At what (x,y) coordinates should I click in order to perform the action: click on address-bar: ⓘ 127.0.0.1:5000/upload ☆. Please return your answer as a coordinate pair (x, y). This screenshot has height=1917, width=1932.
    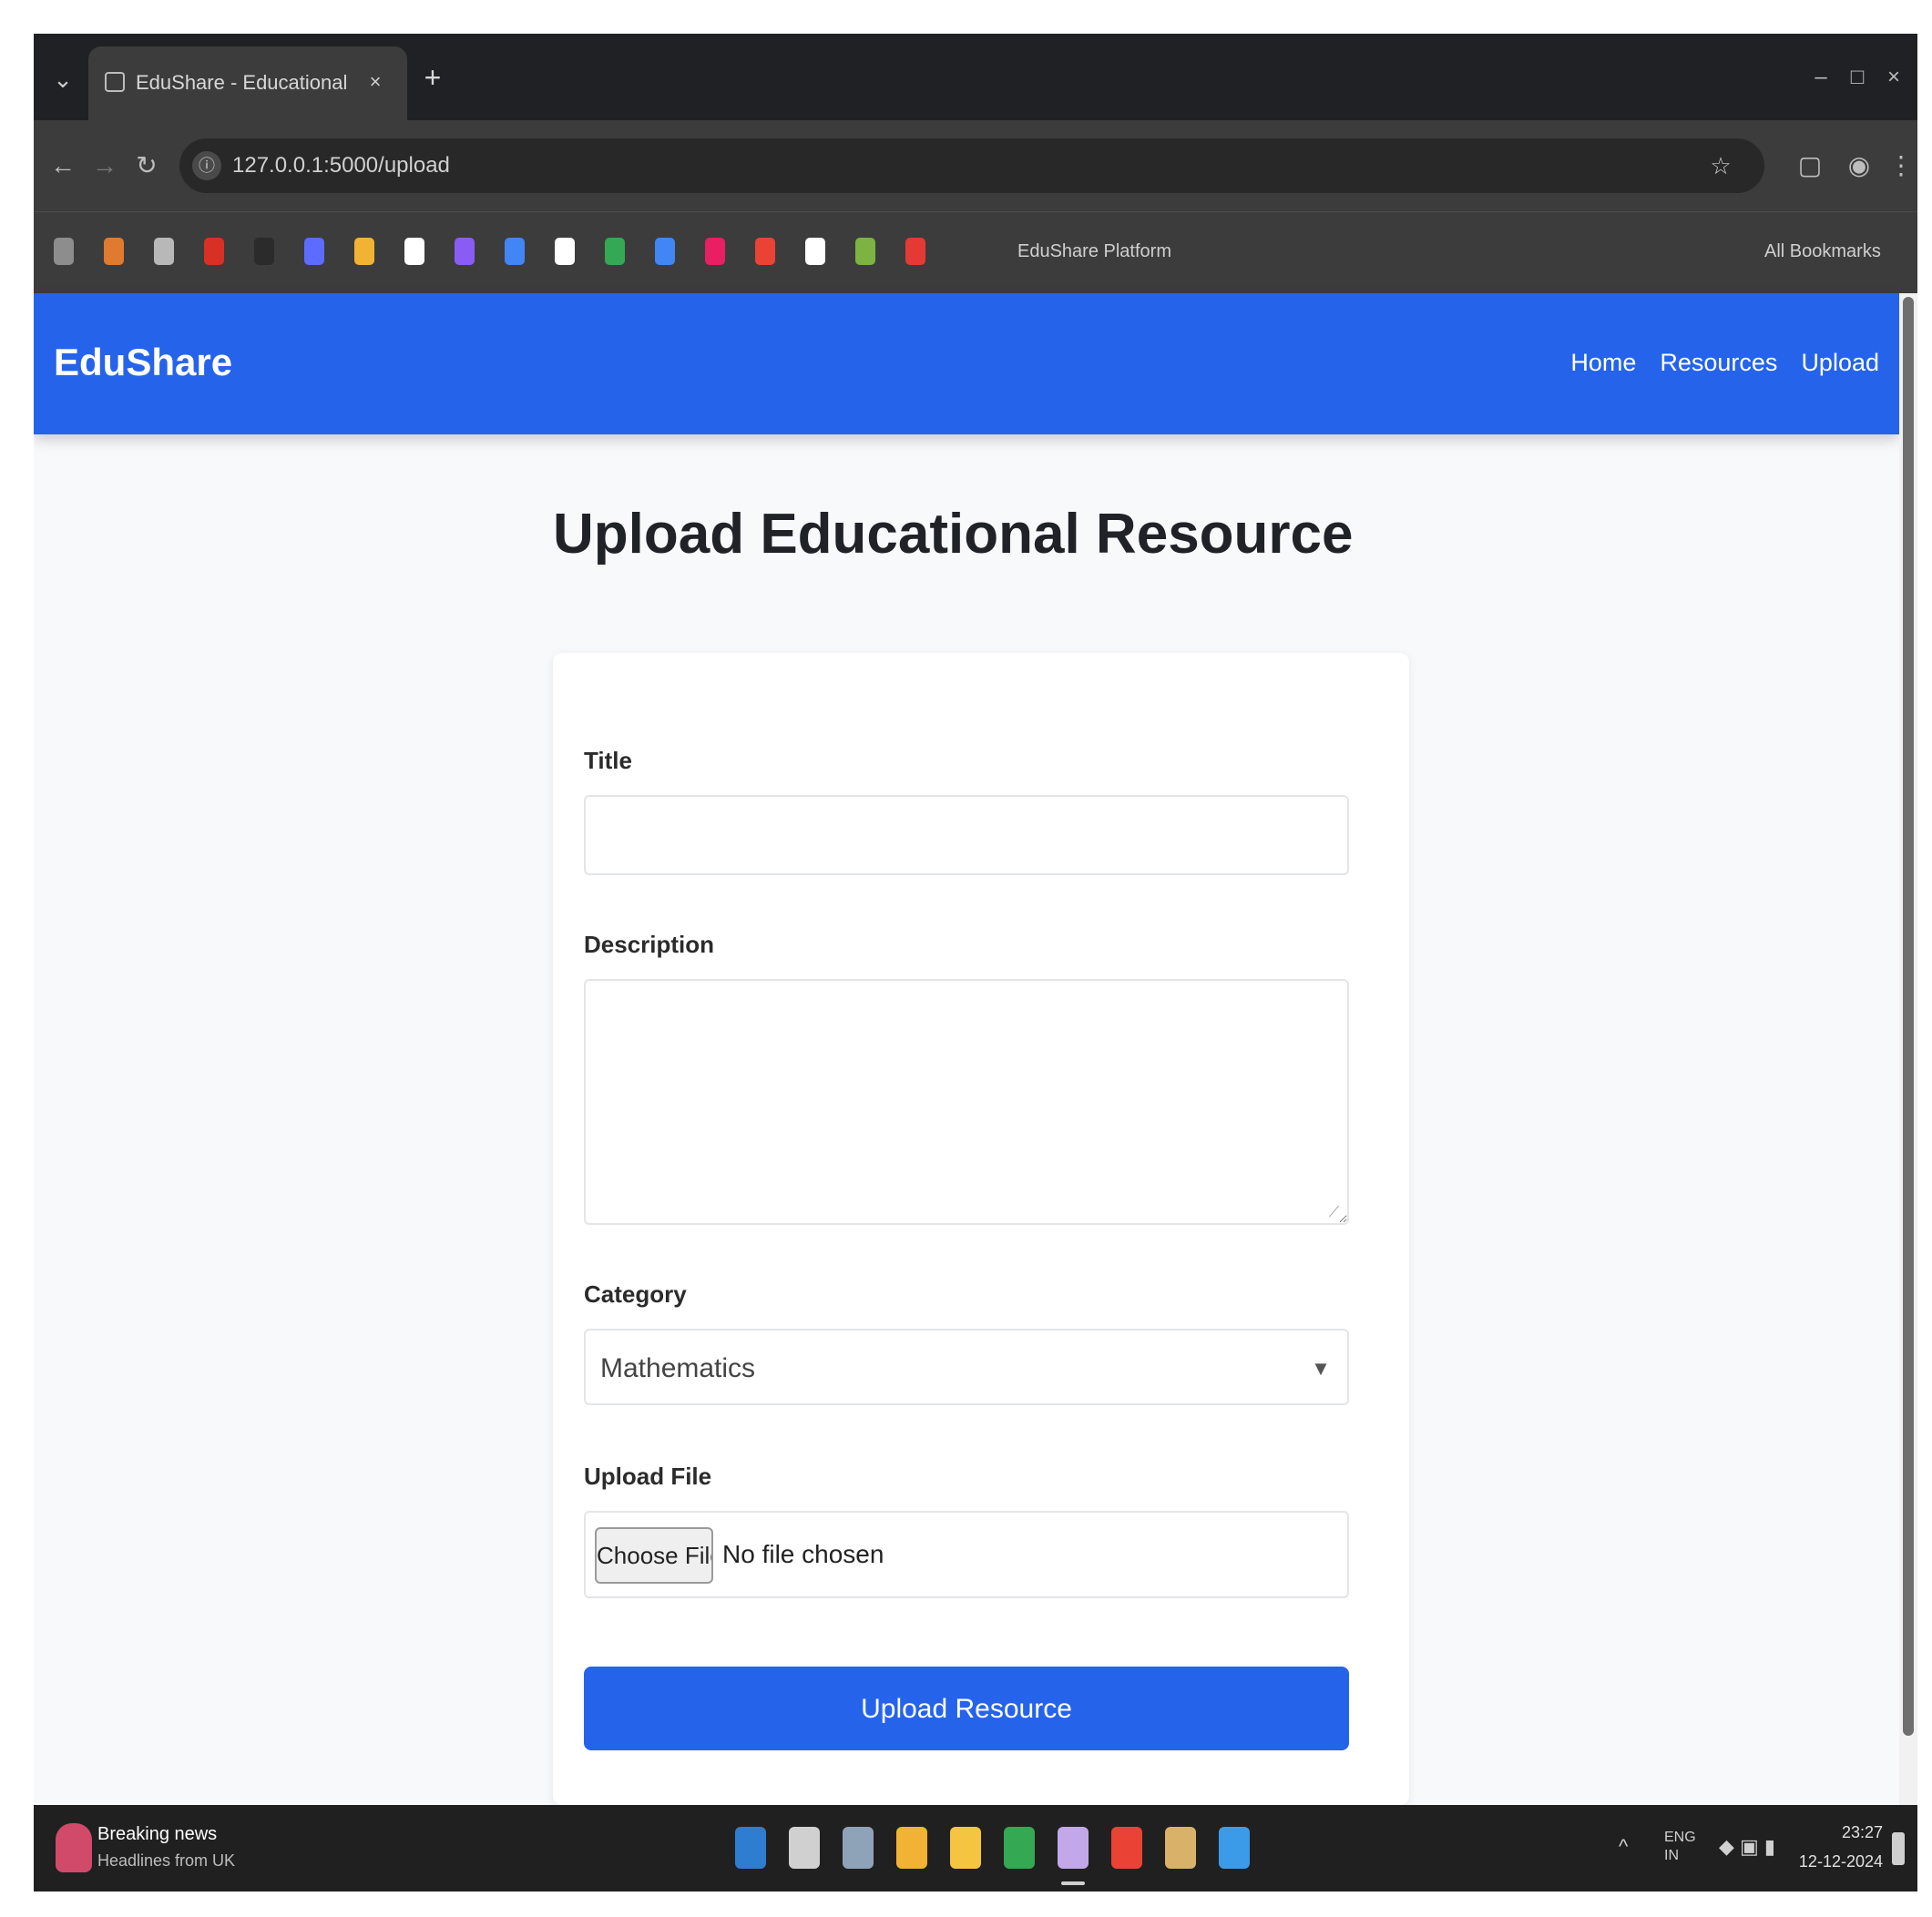
    Looking at the image, I should click on (971, 165).